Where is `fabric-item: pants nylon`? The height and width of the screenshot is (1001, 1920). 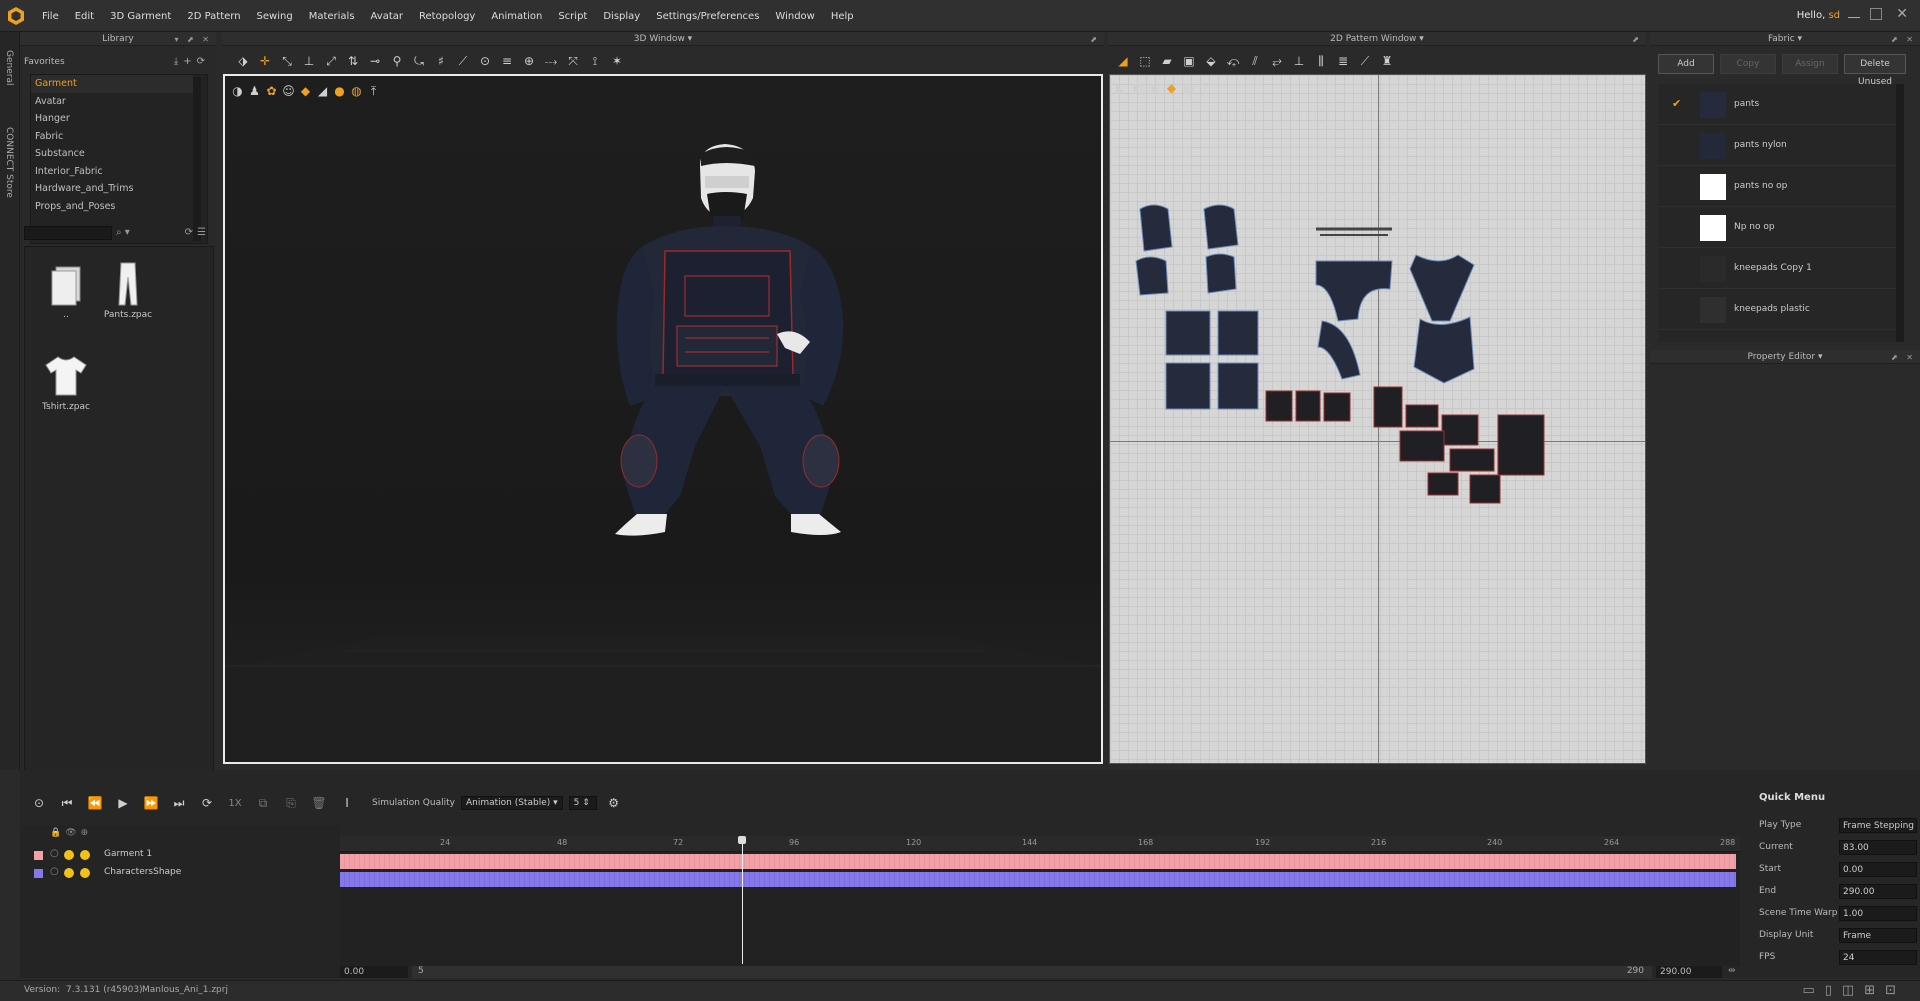
fabric-item: pants nylon is located at coordinates (1780, 145).